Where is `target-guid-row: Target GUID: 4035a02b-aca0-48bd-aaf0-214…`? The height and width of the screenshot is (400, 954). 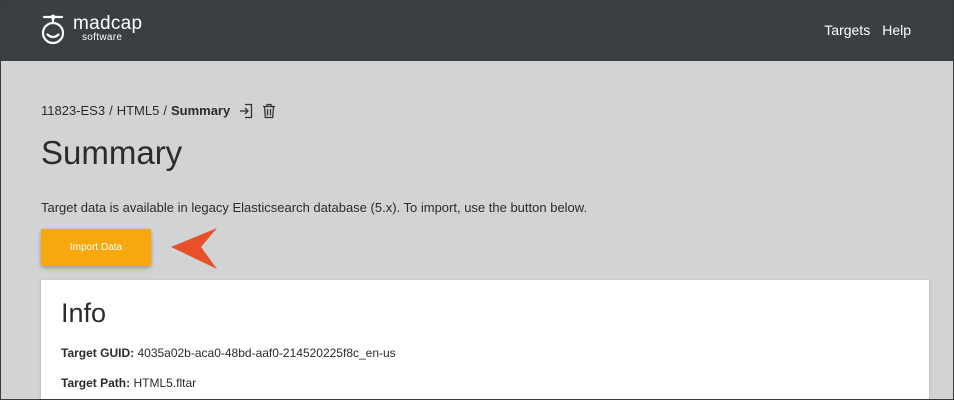 target-guid-row: Target GUID: 4035a02b-aca0-48bd-aaf0-214… is located at coordinates (228, 353).